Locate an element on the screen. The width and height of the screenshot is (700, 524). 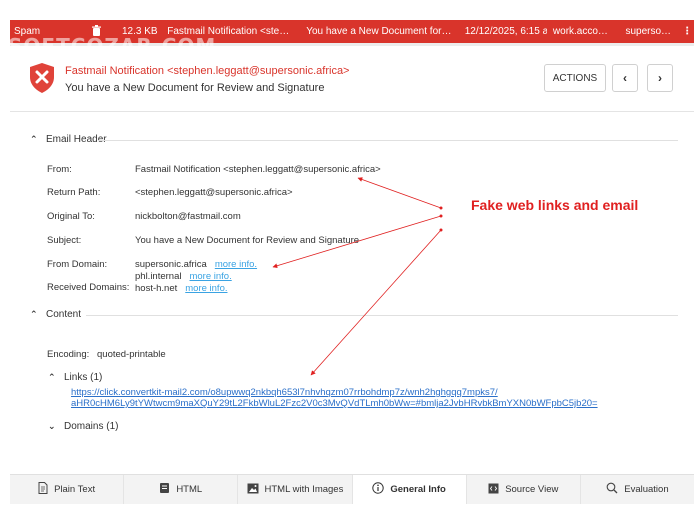
tab-label: Plain Text is located at coordinates (75, 489).